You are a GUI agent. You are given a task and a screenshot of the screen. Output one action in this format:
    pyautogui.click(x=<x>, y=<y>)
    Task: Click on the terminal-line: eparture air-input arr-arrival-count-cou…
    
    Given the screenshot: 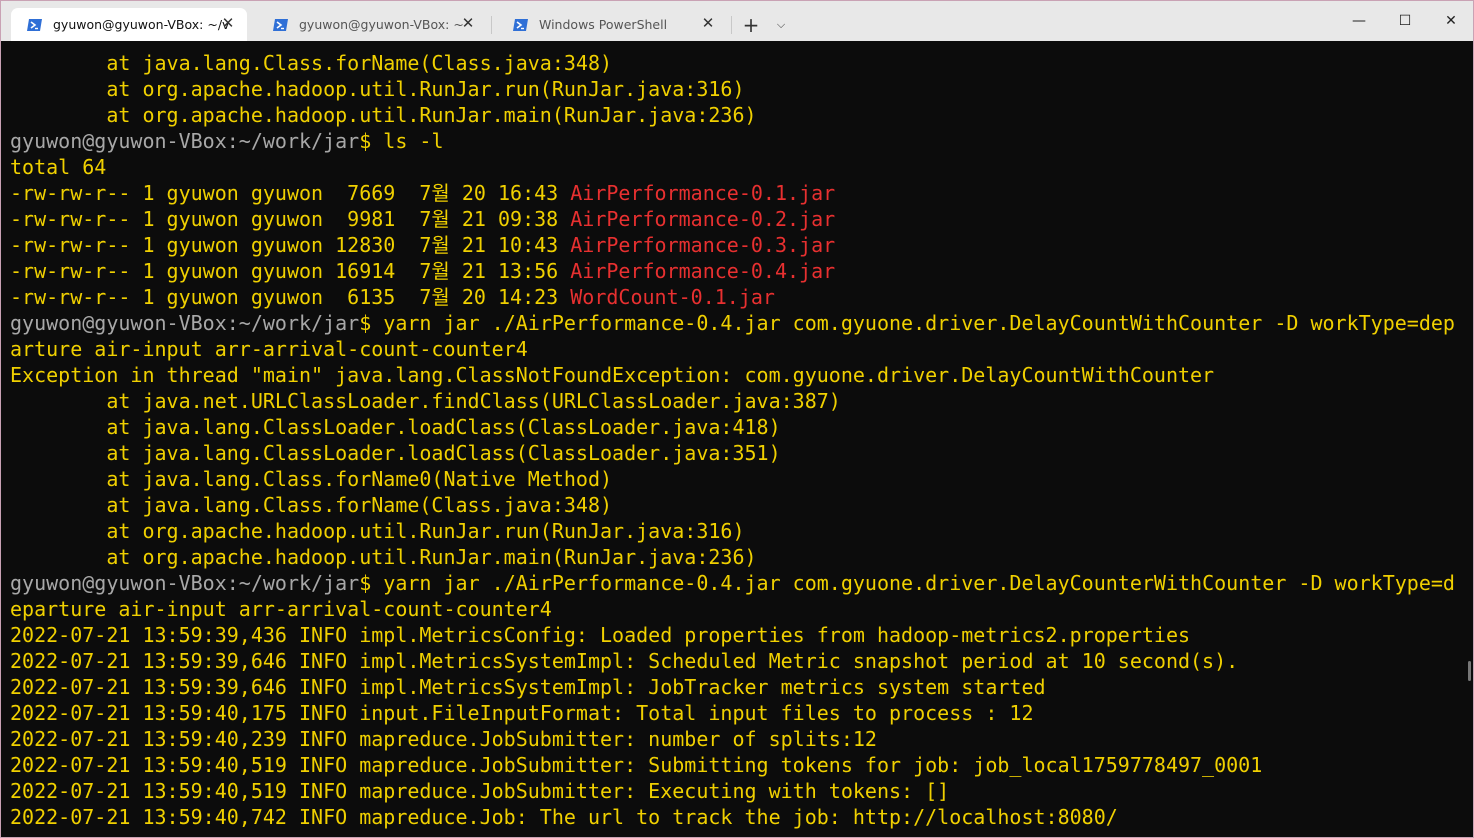 What is the action you would take?
    pyautogui.click(x=741, y=609)
    